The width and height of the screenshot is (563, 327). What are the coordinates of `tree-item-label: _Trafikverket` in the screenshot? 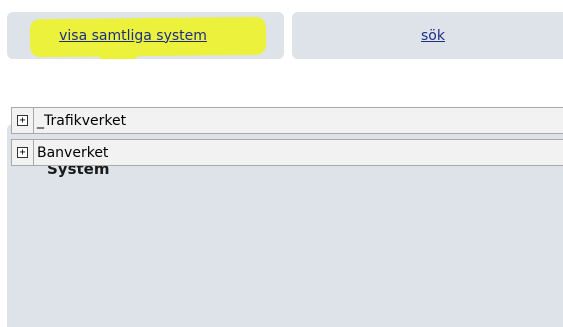 It's located at (81, 121).